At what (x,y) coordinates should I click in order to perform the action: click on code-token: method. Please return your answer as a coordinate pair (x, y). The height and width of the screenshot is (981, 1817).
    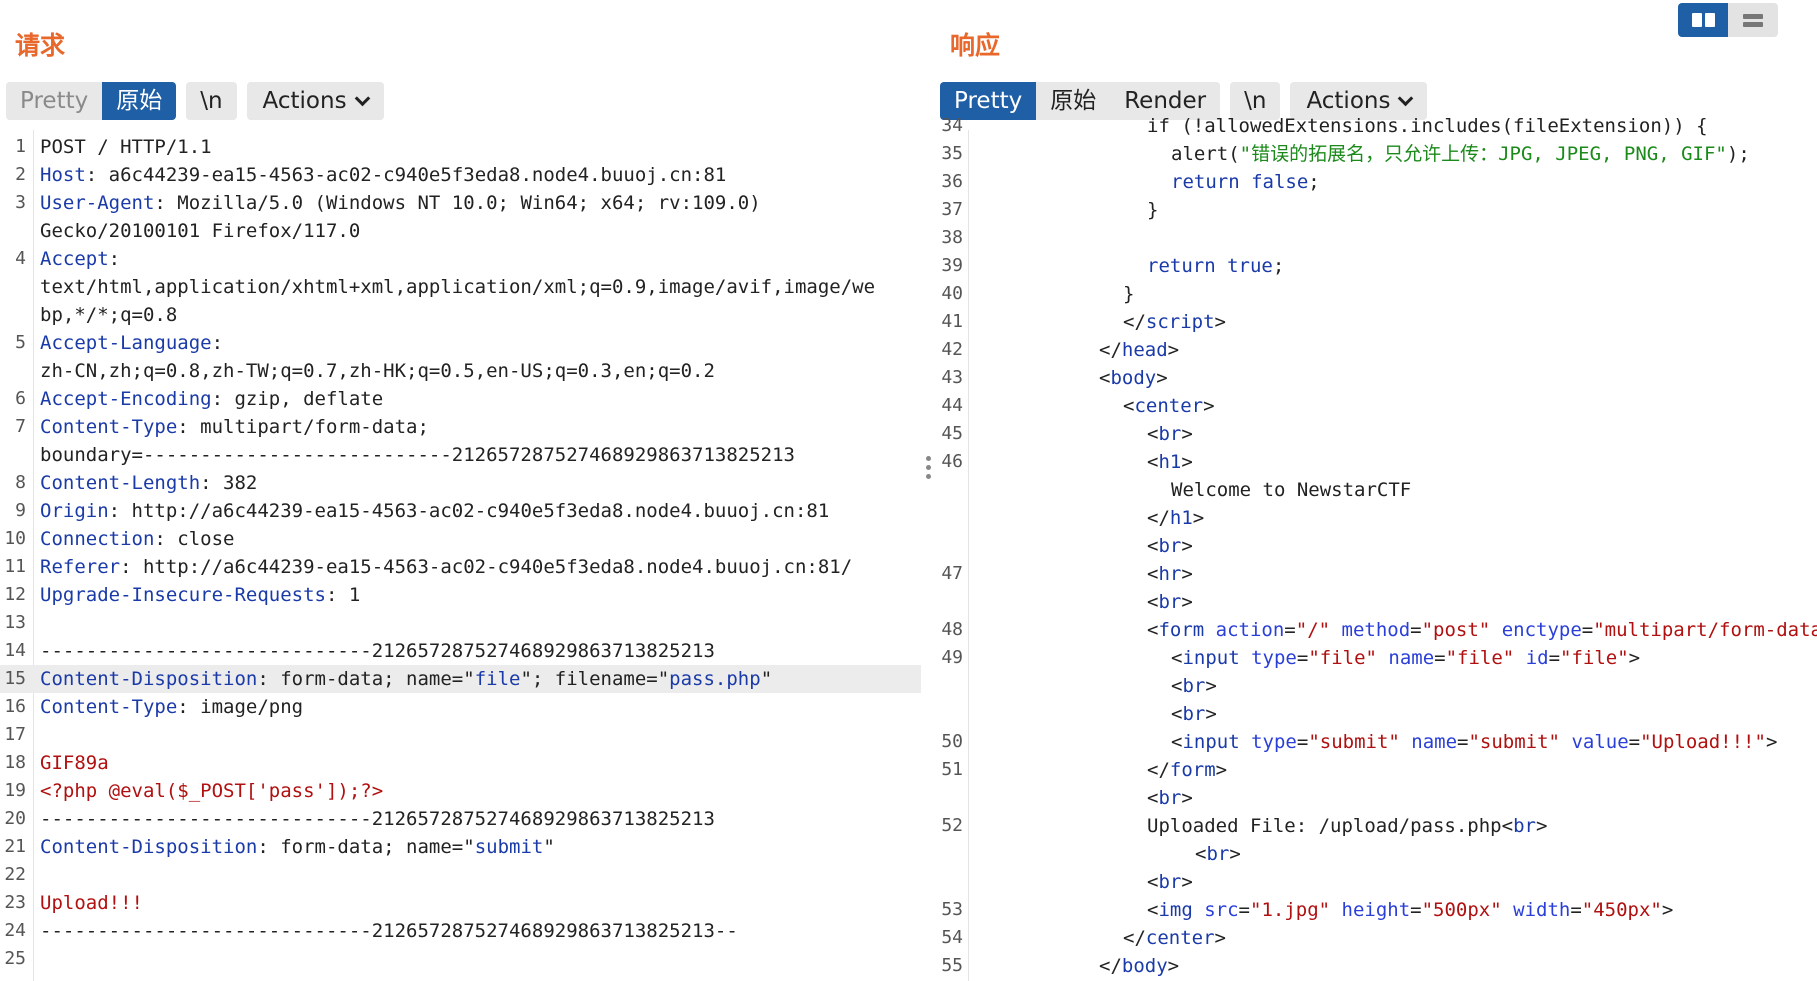
    Looking at the image, I should click on (1370, 630).